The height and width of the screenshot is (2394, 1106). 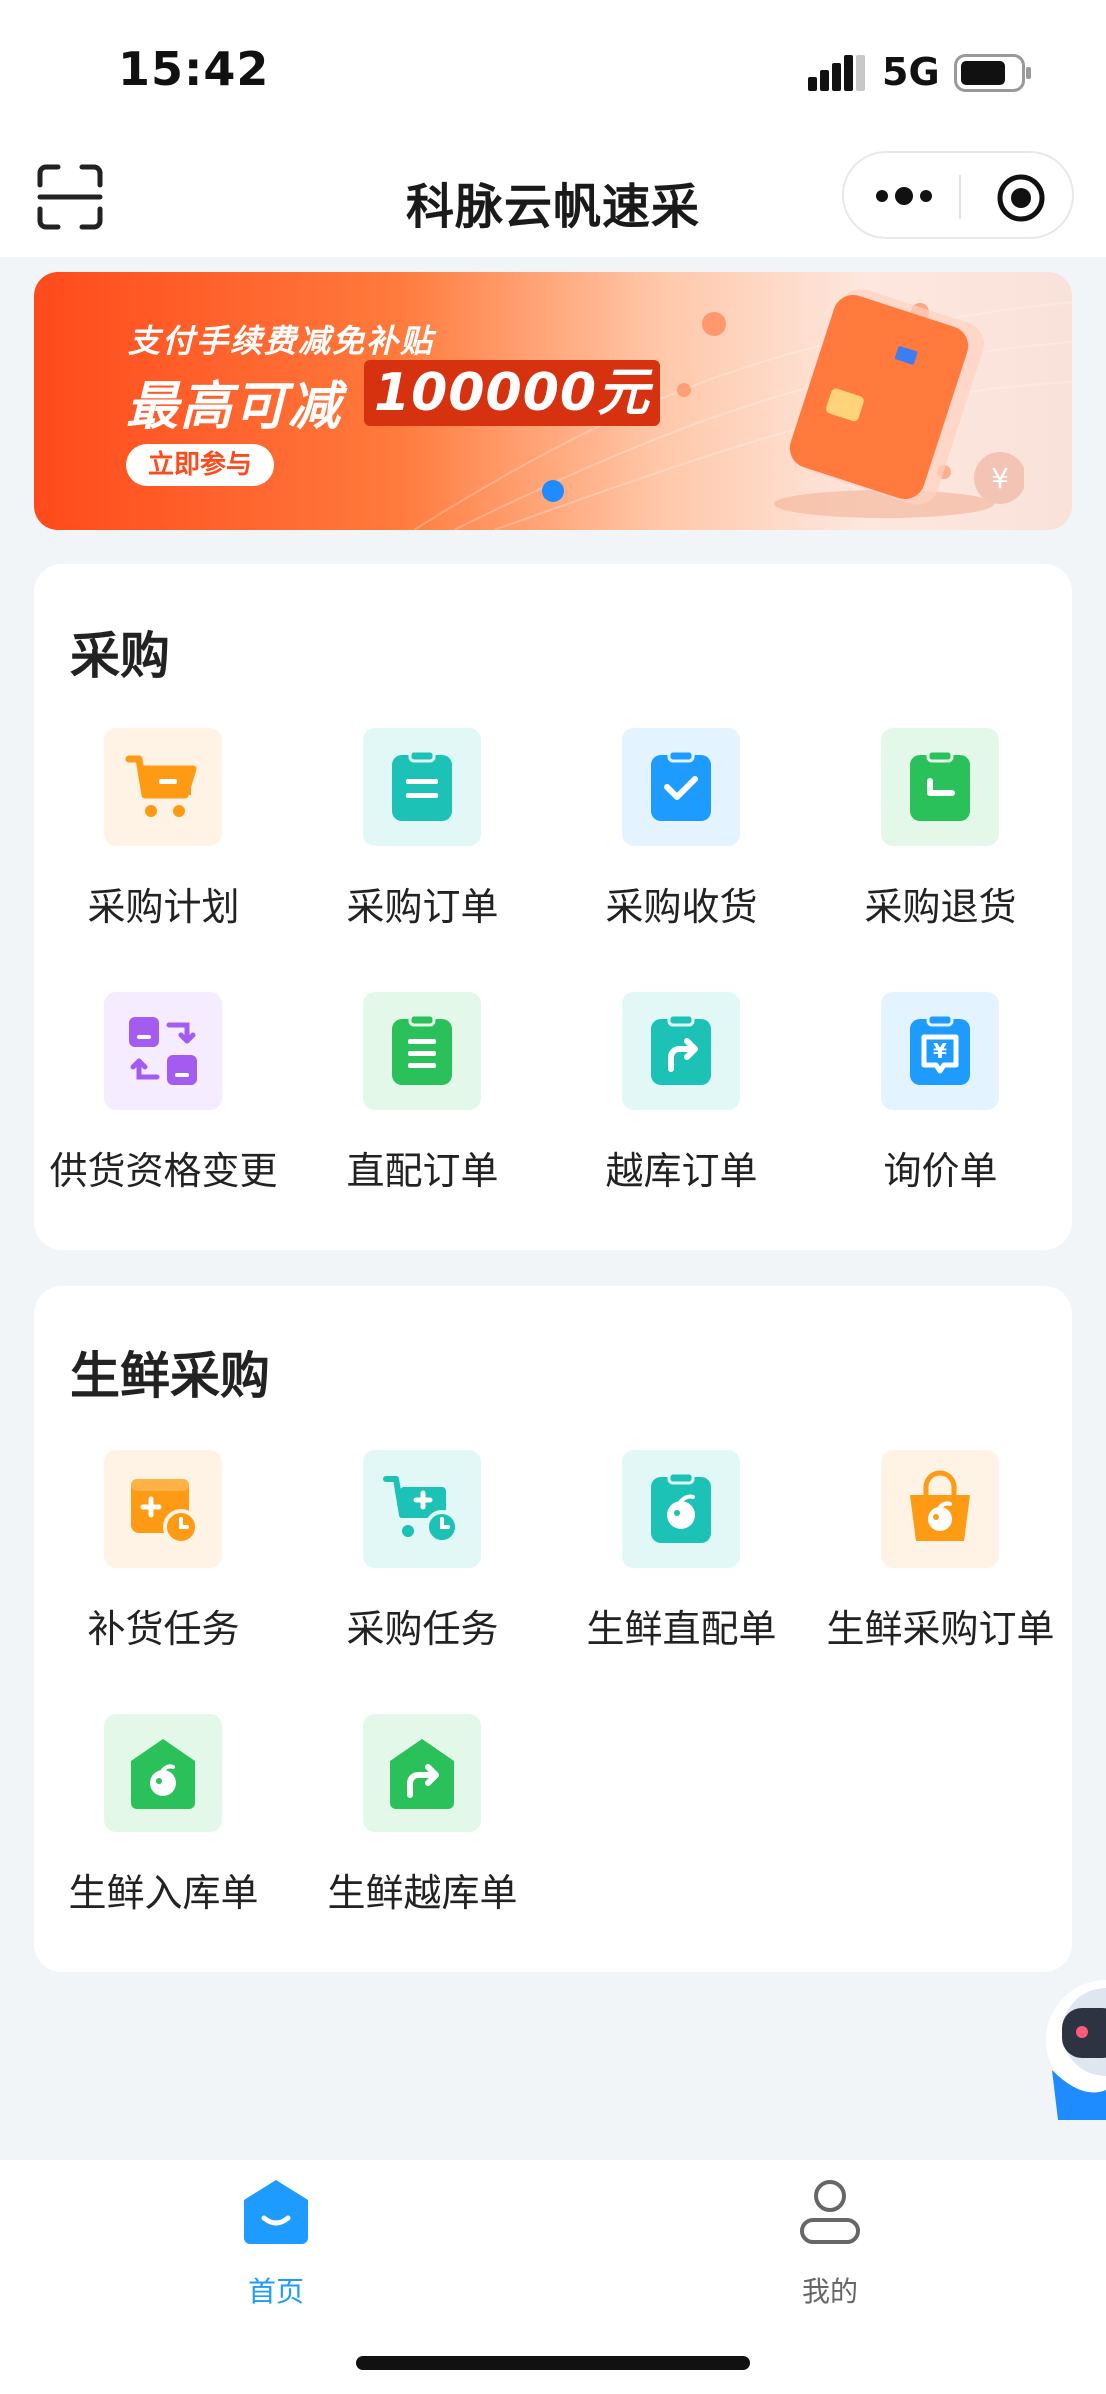 What do you see at coordinates (422, 848) in the screenshot?
I see `purchase-order-item: 采购订单` at bounding box center [422, 848].